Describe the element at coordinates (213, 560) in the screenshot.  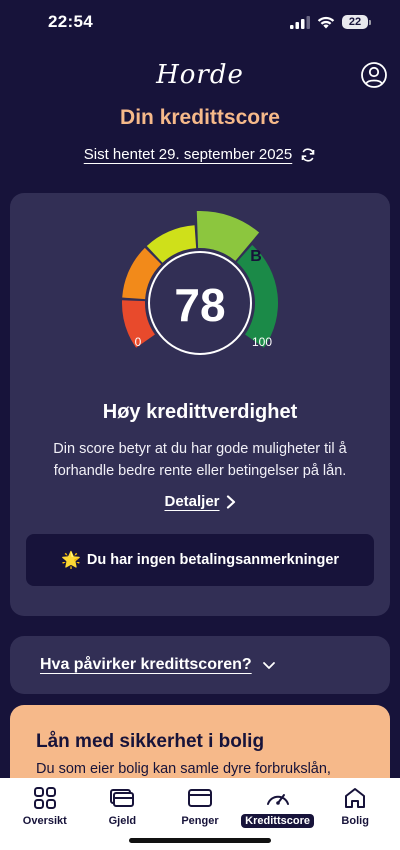
I see `payment-remarks-text: Du har ingen betalingsanmerkninger` at that location.